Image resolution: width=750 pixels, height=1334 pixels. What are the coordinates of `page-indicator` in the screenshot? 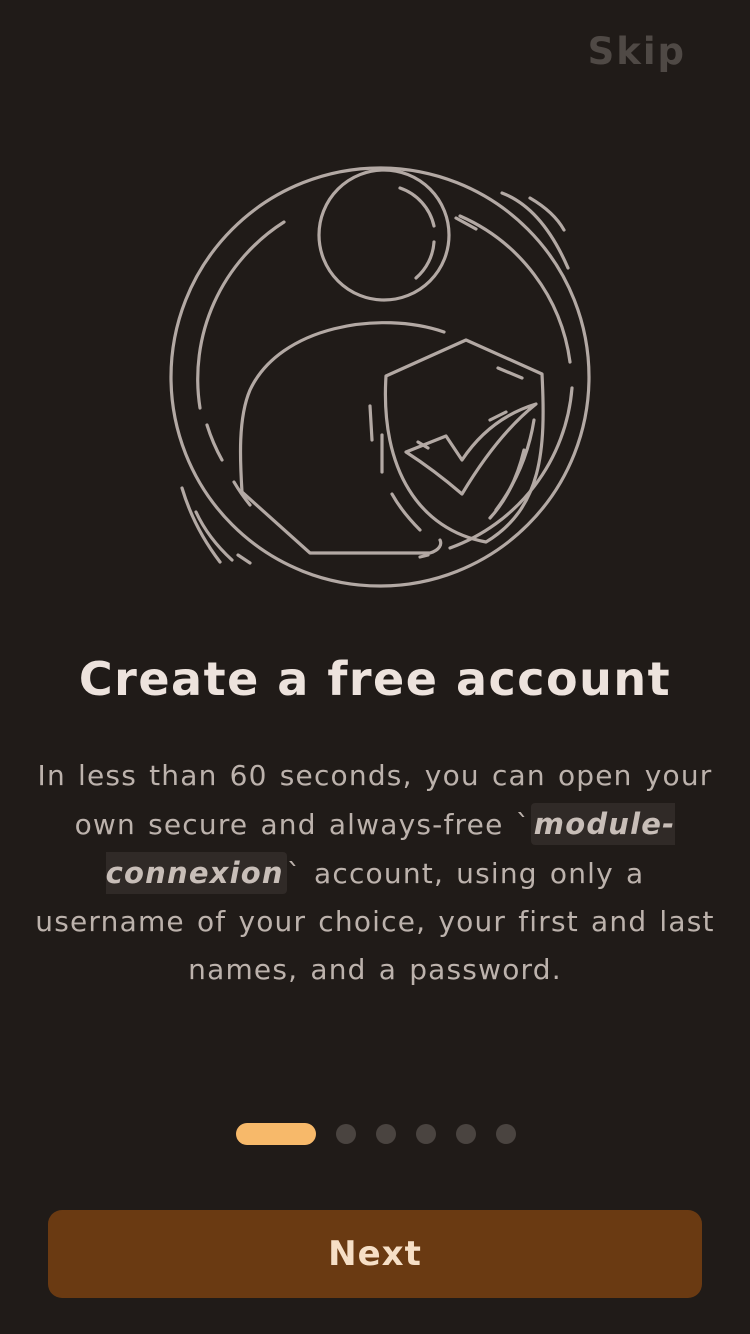 It's located at (375, 1134).